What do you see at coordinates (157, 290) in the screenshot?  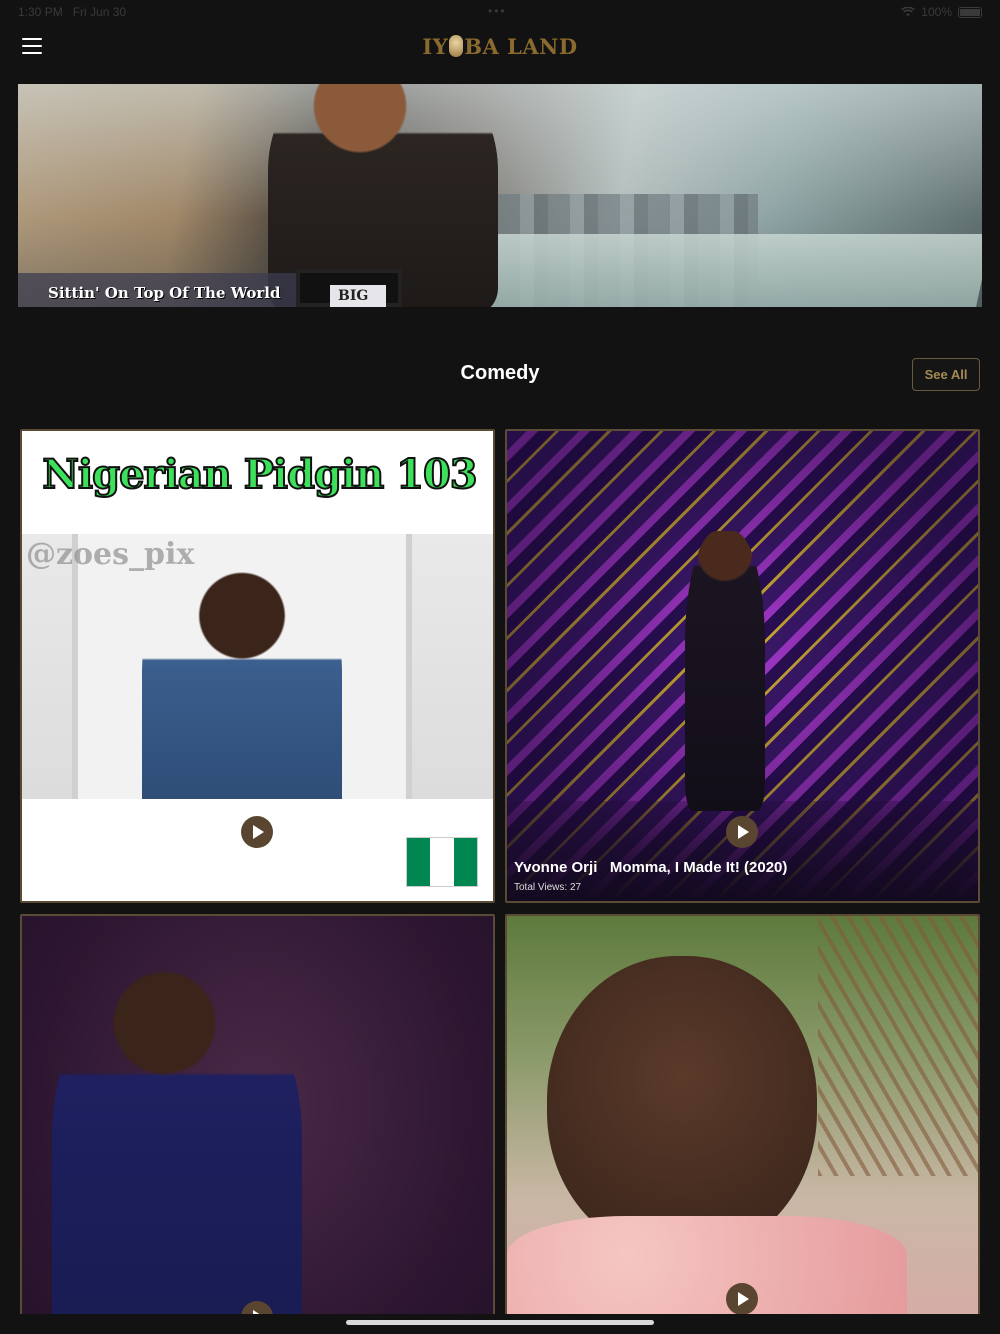 I see `hero-caption: Sittin' On Top Of The World` at bounding box center [157, 290].